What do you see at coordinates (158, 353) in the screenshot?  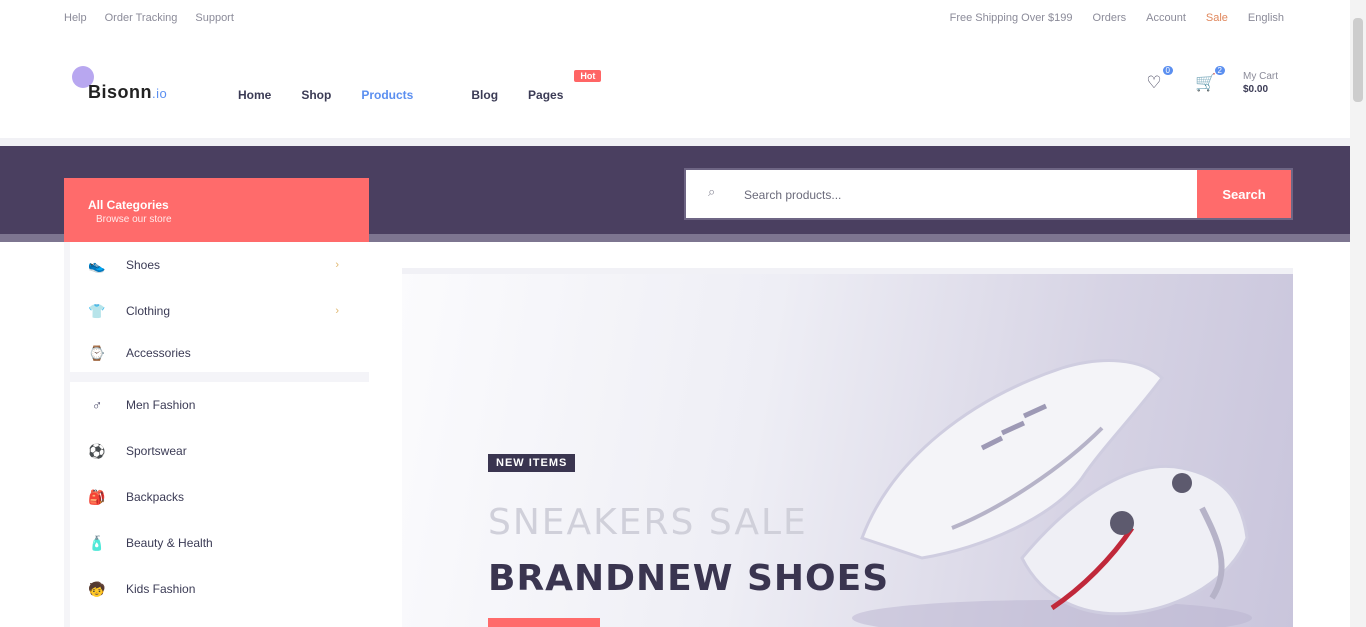 I see `category-label: Accessories` at bounding box center [158, 353].